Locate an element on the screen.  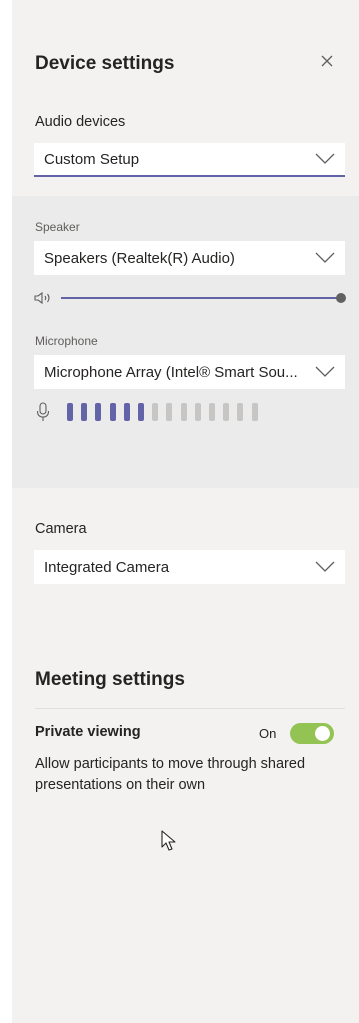
volume-slider-track is located at coordinates (201, 298).